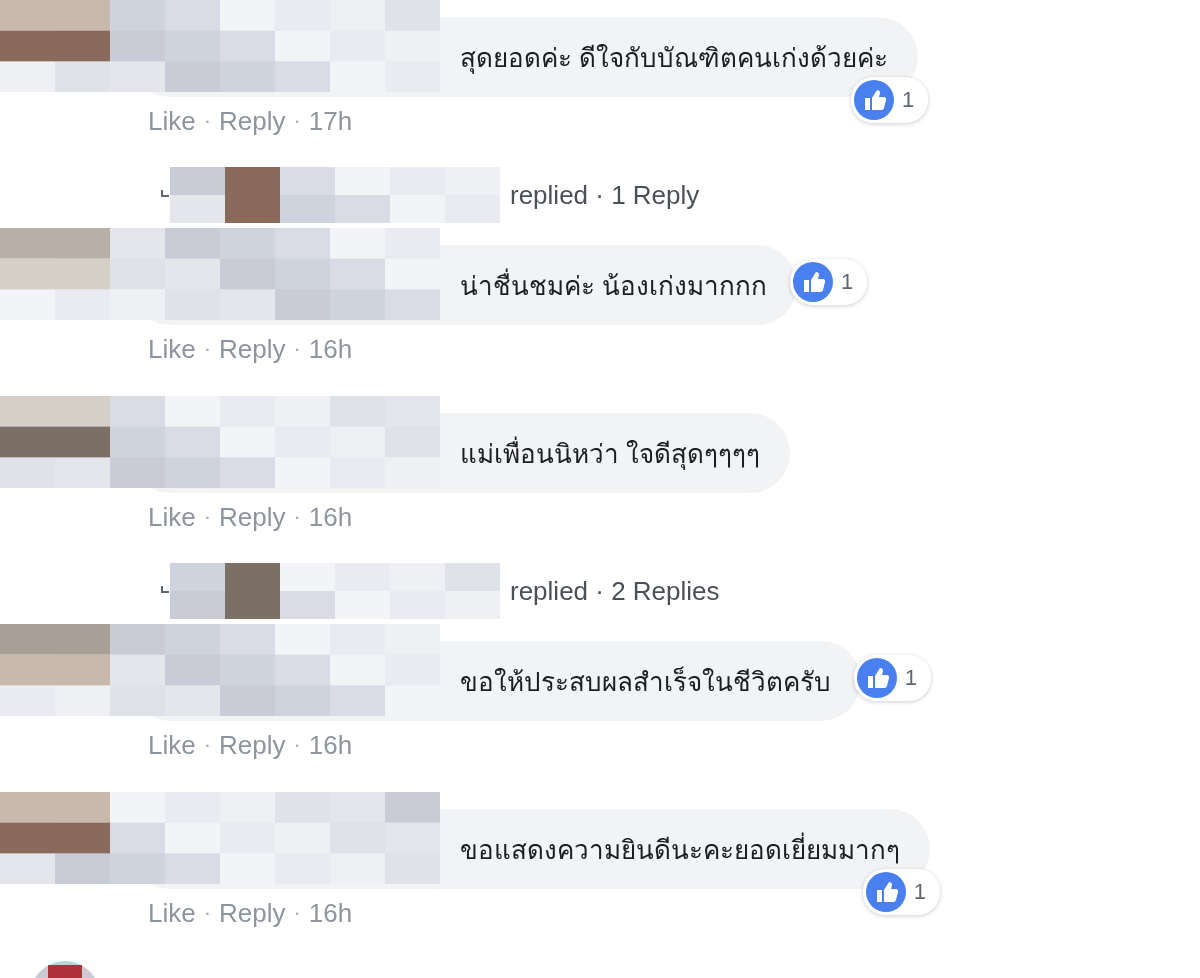 This screenshot has height=978, width=1200. I want to click on comment-text: ขอแสดงความยินดีนะคะยอดเยี่ยมมากๆ, so click(680, 849).